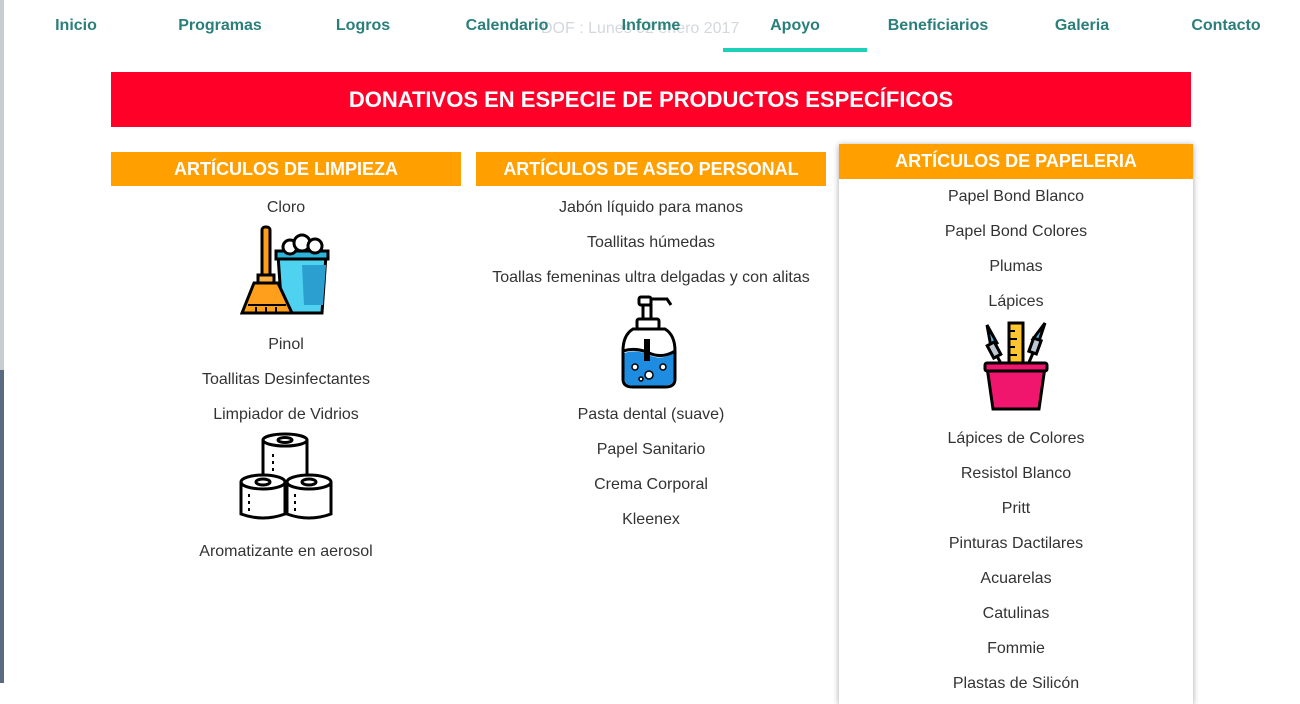 The width and height of the screenshot is (1300, 704). Describe the element at coordinates (1016, 370) in the screenshot. I see `pencil-cup-icon` at that location.